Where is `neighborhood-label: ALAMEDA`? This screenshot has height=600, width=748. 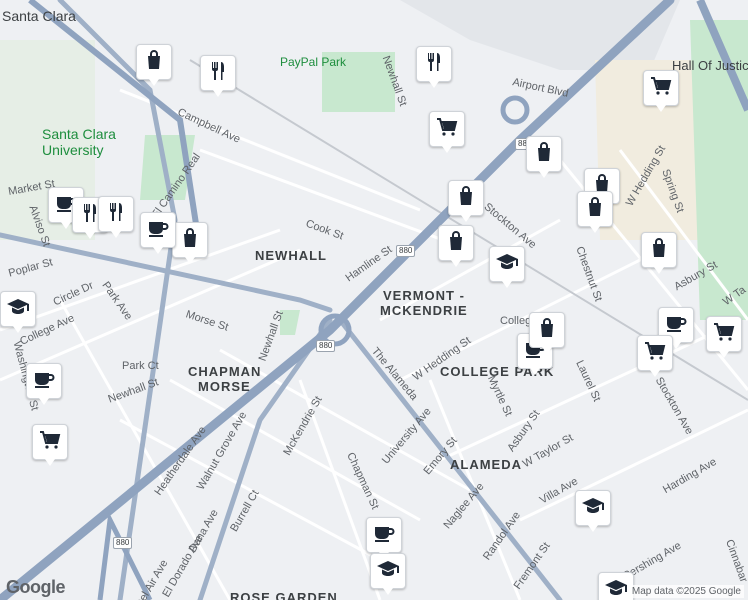 neighborhood-label: ALAMEDA is located at coordinates (486, 464).